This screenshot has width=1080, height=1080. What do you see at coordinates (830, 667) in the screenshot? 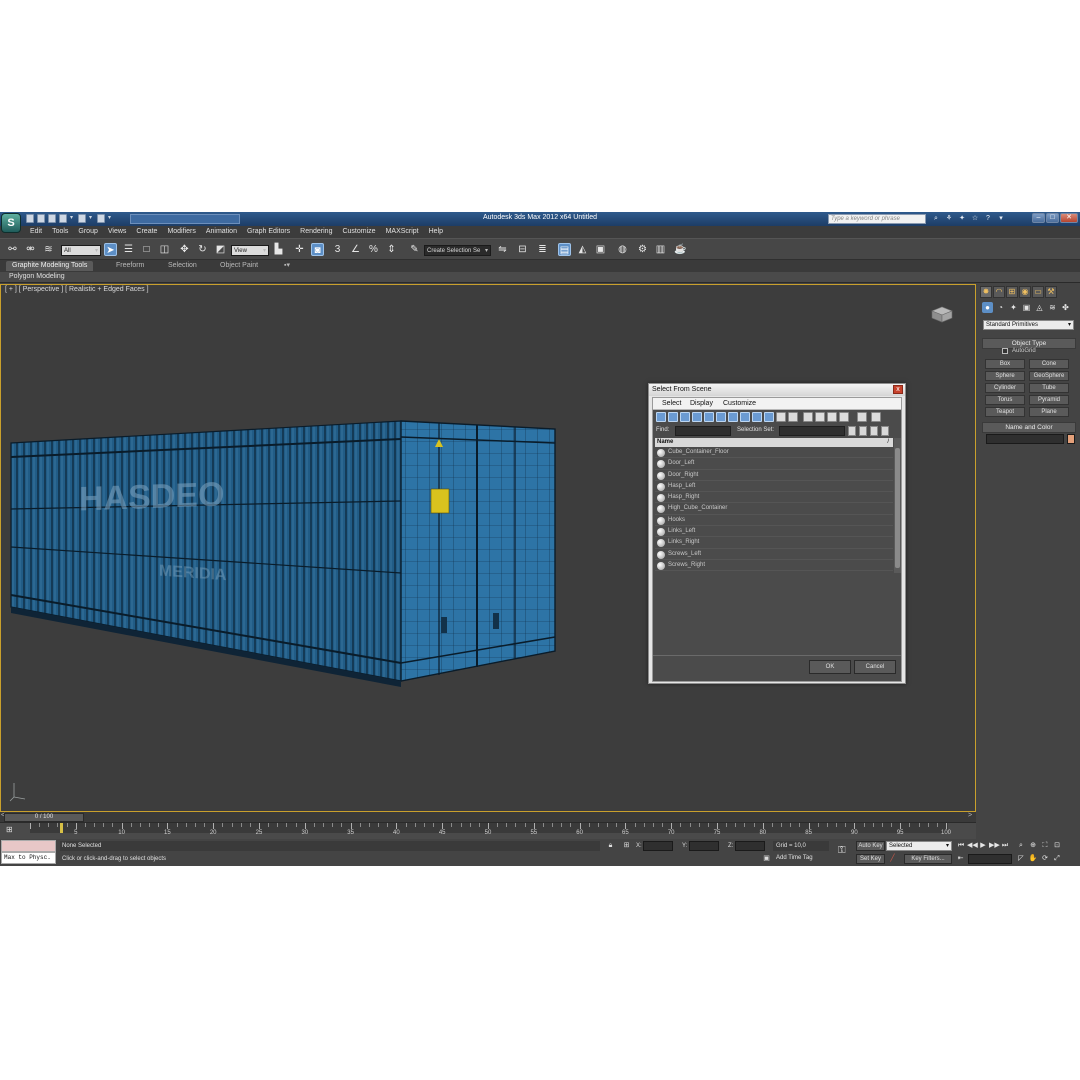
I see `ok-button: OK` at bounding box center [830, 667].